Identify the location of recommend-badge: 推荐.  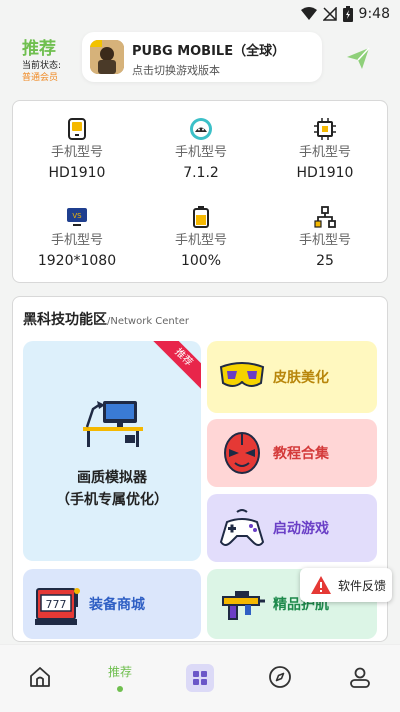
(176, 365).